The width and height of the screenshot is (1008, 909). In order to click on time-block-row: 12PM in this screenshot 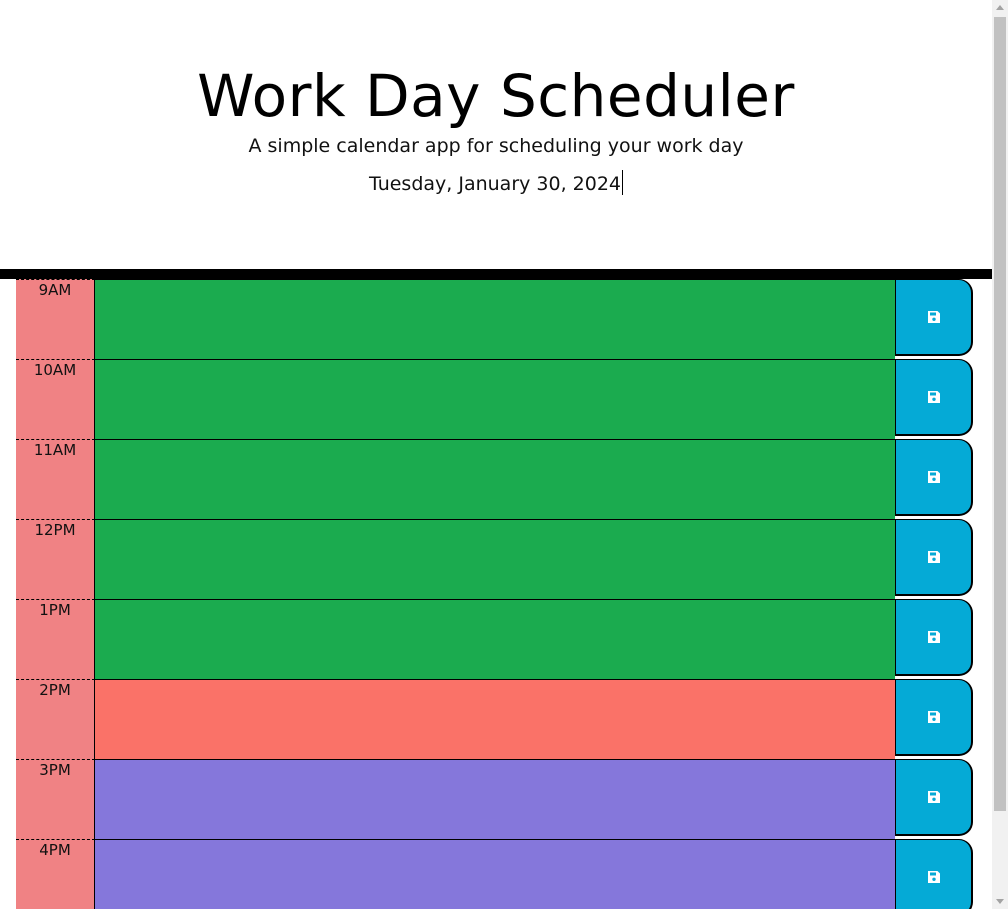, I will do `click(496, 559)`.